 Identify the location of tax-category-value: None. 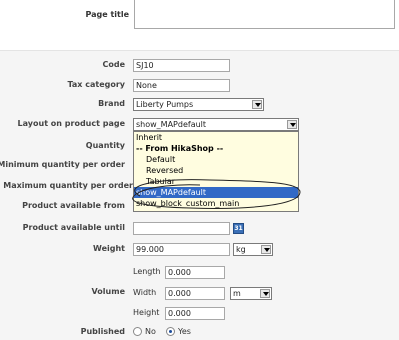
(146, 85).